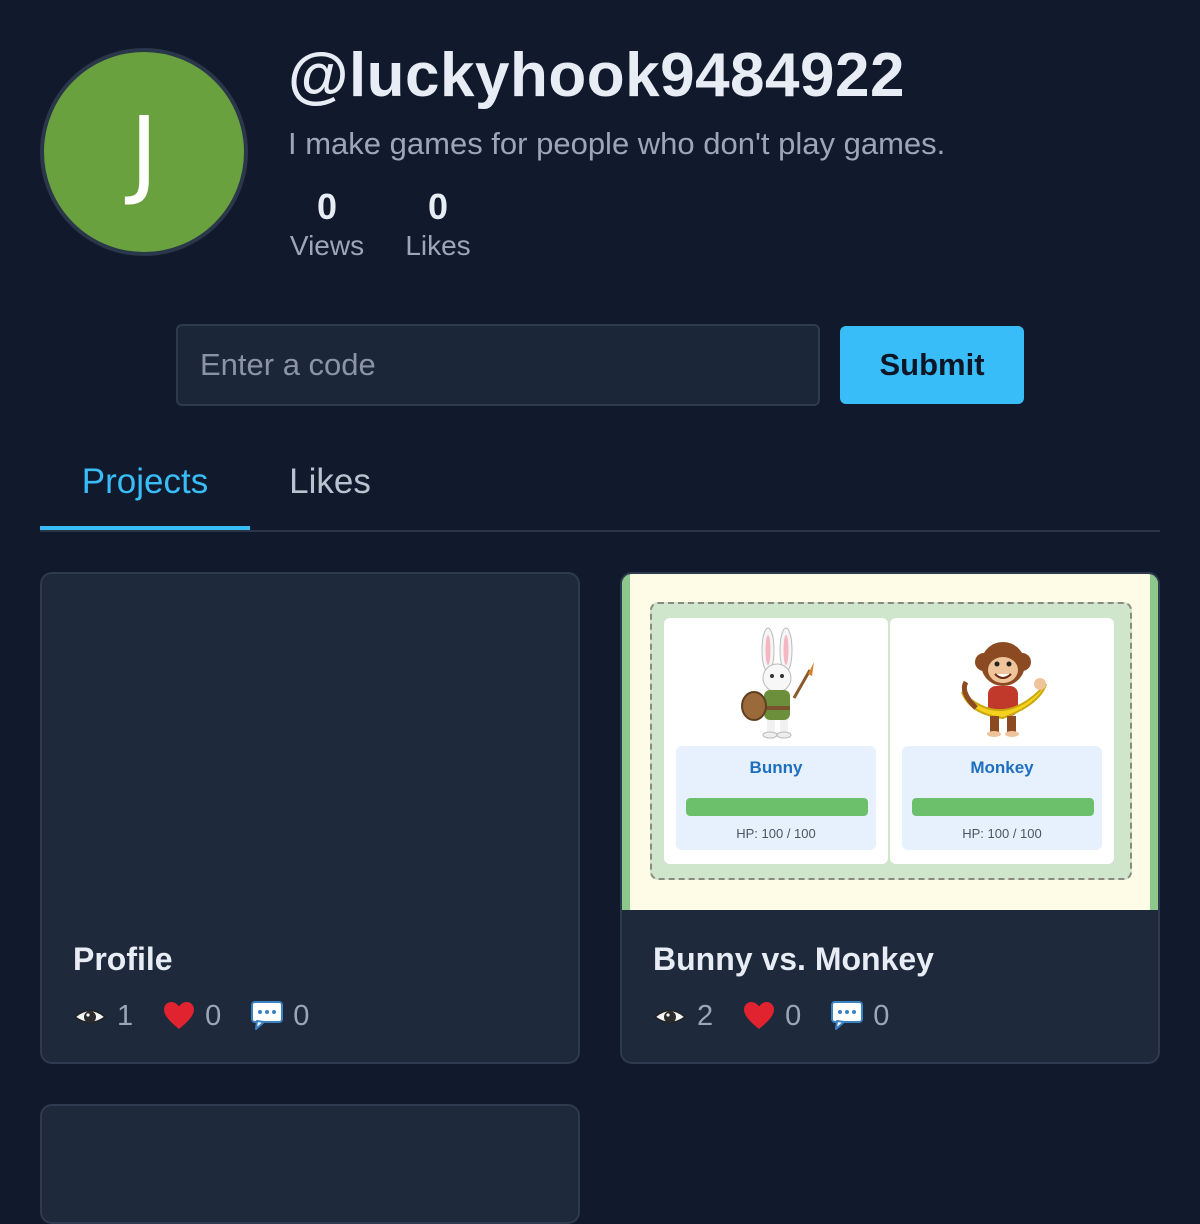 The width and height of the screenshot is (1200, 1224). What do you see at coordinates (123, 959) in the screenshot?
I see `project-title: Profile` at bounding box center [123, 959].